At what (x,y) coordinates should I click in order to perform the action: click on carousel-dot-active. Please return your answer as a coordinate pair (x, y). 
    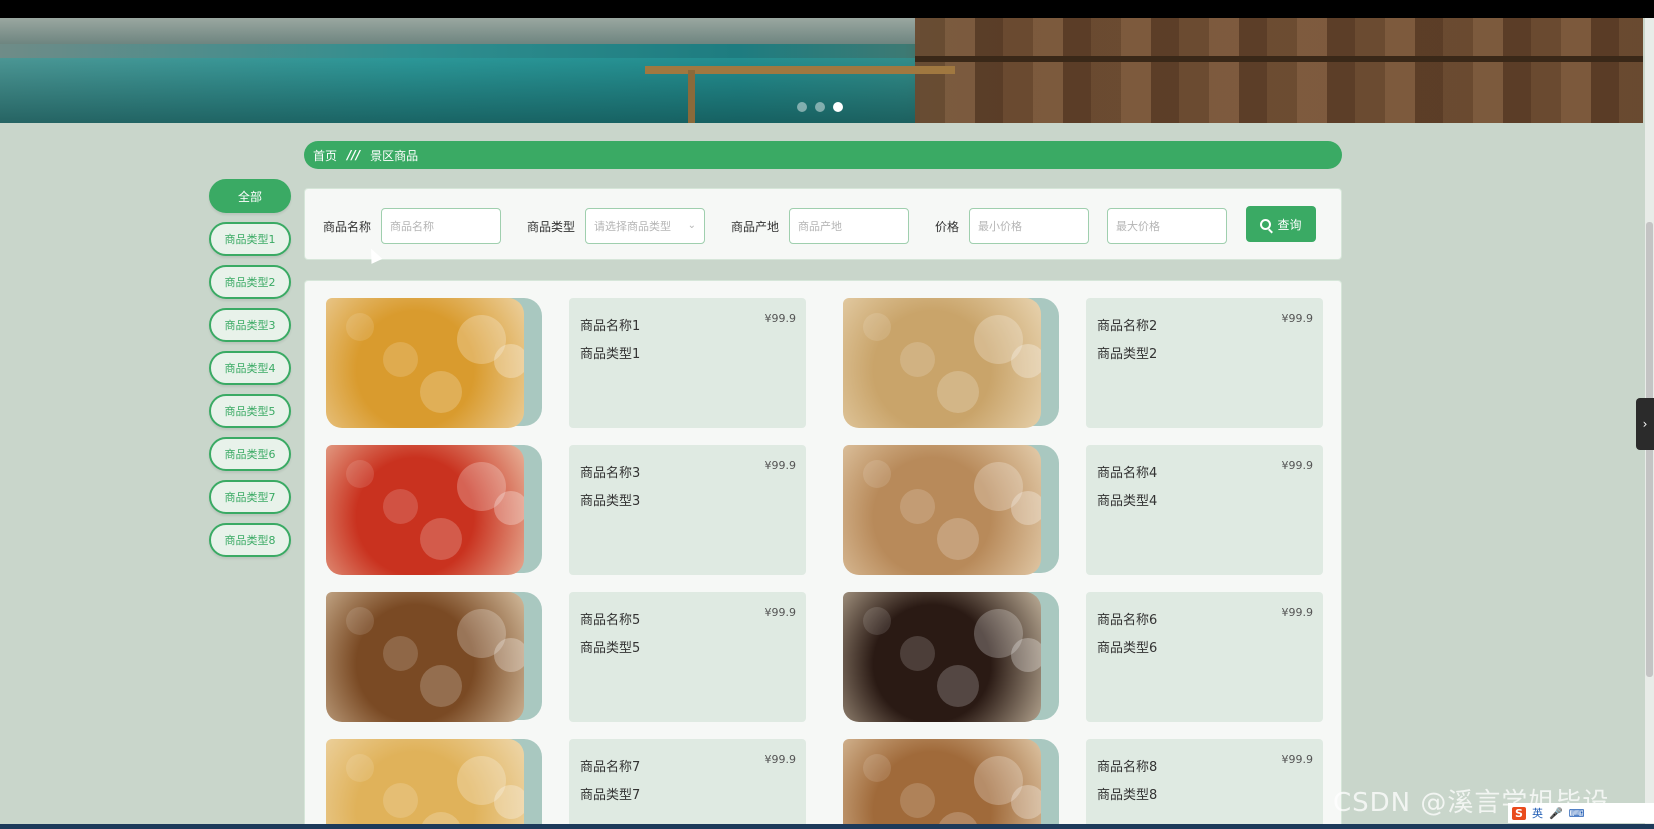
    Looking at the image, I should click on (838, 107).